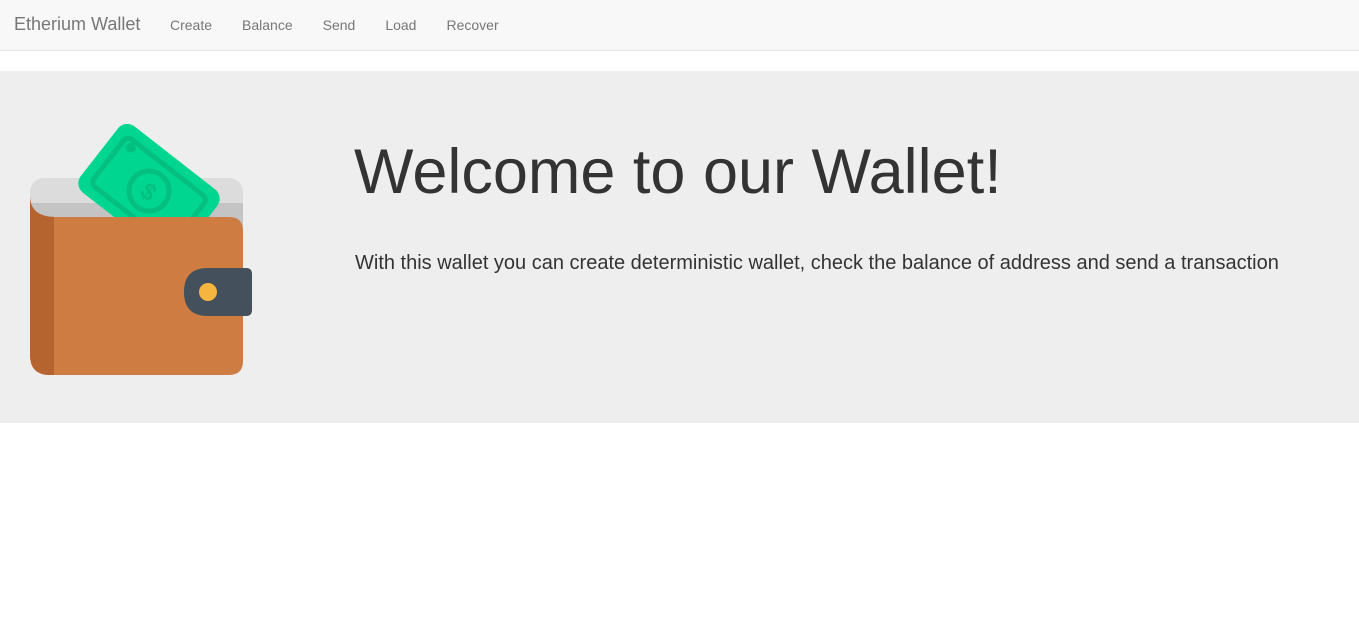 Image resolution: width=1359 pixels, height=618 pixels. What do you see at coordinates (141, 249) in the screenshot?
I see `wallet-with-cash-icon: $` at bounding box center [141, 249].